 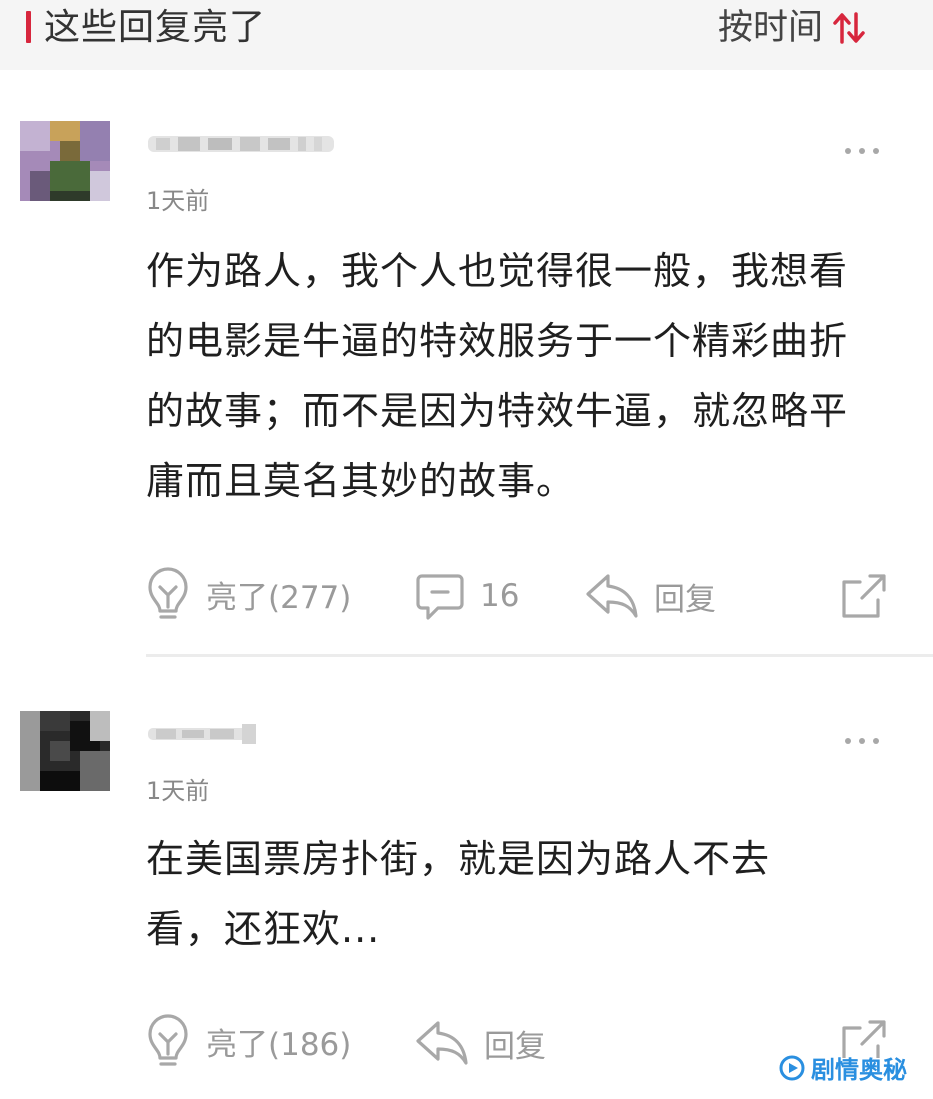 I want to click on section-title: 这些回复亮了, so click(x=155, y=27).